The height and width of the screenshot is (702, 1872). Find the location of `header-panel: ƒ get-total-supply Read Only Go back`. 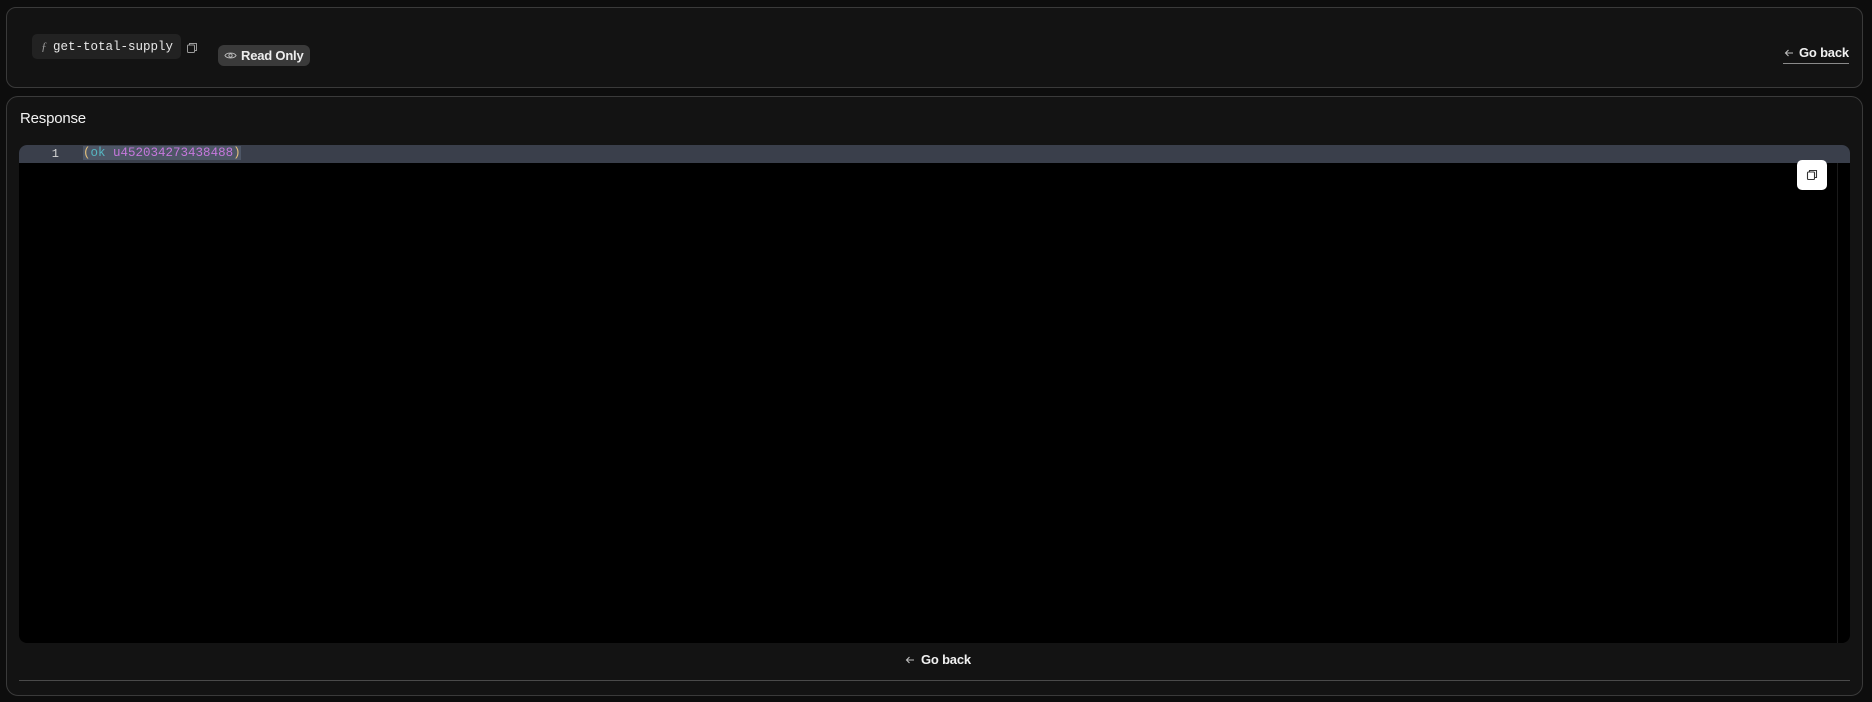

header-panel: ƒ get-total-supply Read Only Go back is located at coordinates (934, 47).